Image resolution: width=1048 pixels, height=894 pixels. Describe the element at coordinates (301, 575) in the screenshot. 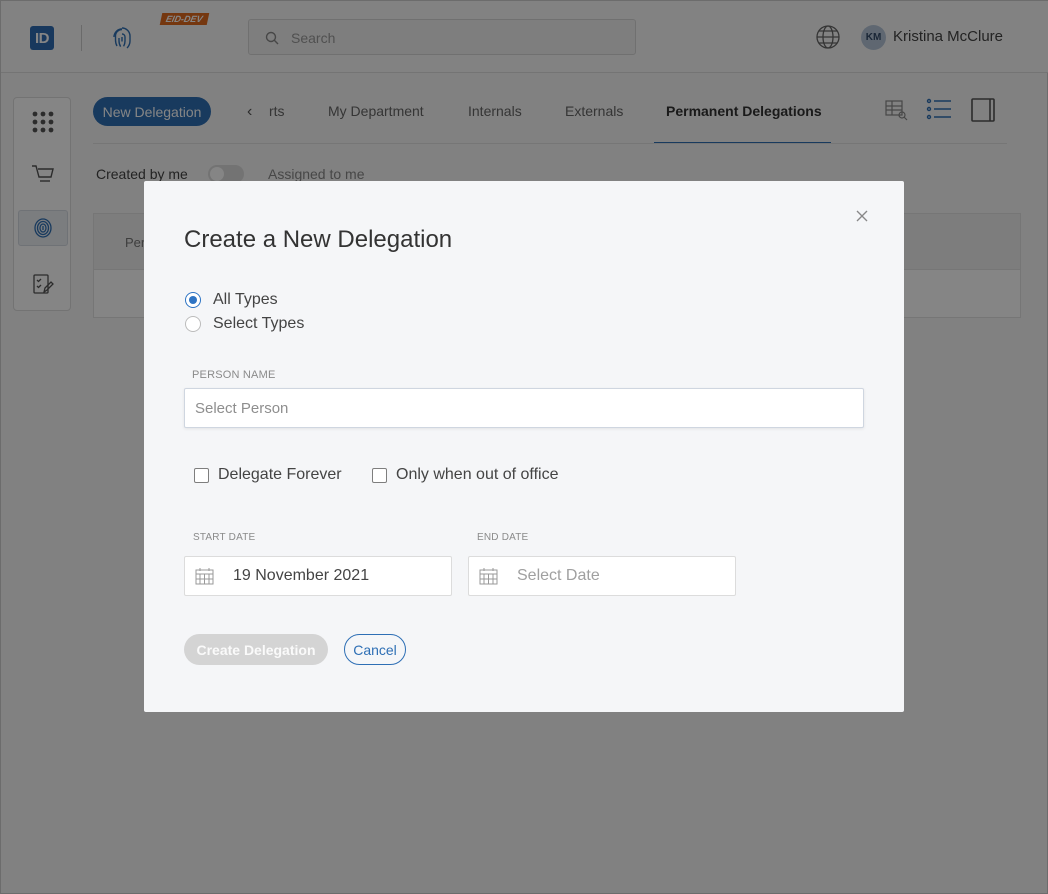

I see `start-date-value: 19 November 2021` at that location.